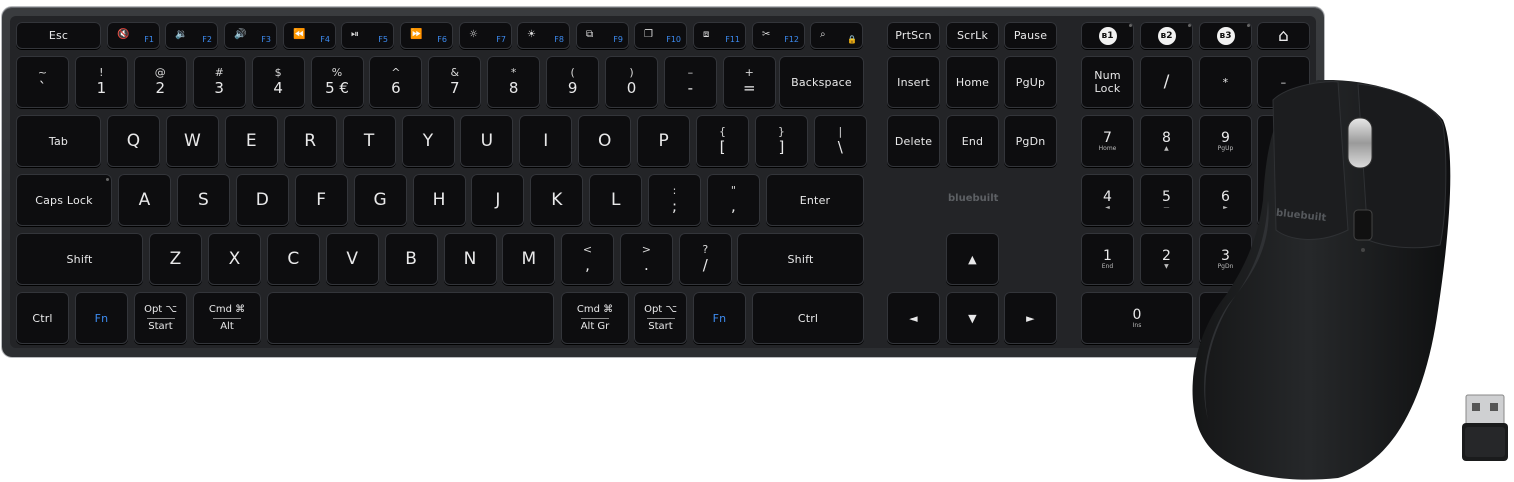  What do you see at coordinates (808, 318) in the screenshot?
I see `right-ctrl-key: Ctrl` at bounding box center [808, 318].